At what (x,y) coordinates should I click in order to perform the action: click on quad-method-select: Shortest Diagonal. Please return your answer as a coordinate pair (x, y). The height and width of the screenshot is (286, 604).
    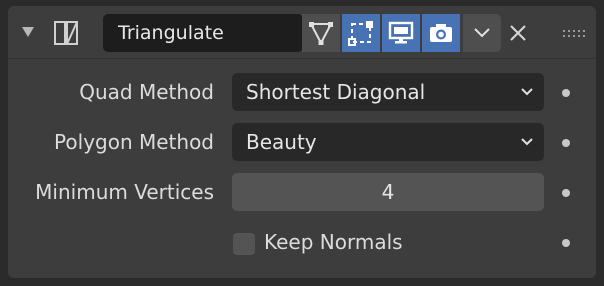
    Looking at the image, I should click on (388, 92).